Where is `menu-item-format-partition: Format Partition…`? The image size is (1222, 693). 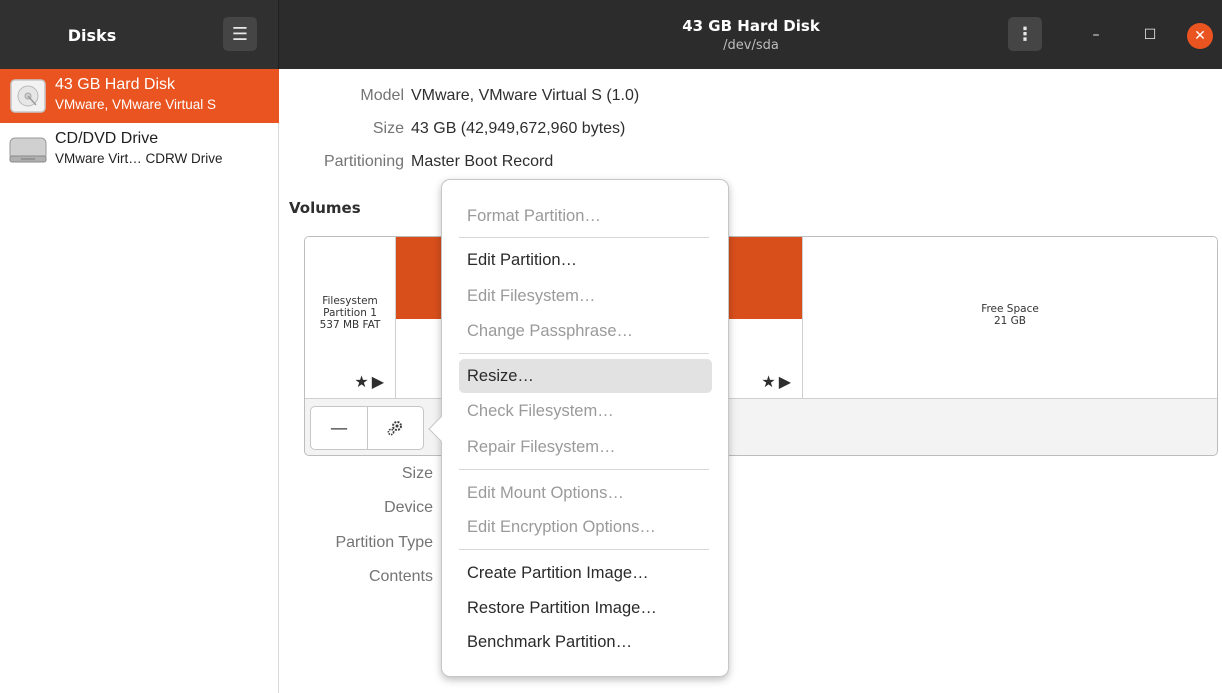 menu-item-format-partition: Format Partition… is located at coordinates (585, 216).